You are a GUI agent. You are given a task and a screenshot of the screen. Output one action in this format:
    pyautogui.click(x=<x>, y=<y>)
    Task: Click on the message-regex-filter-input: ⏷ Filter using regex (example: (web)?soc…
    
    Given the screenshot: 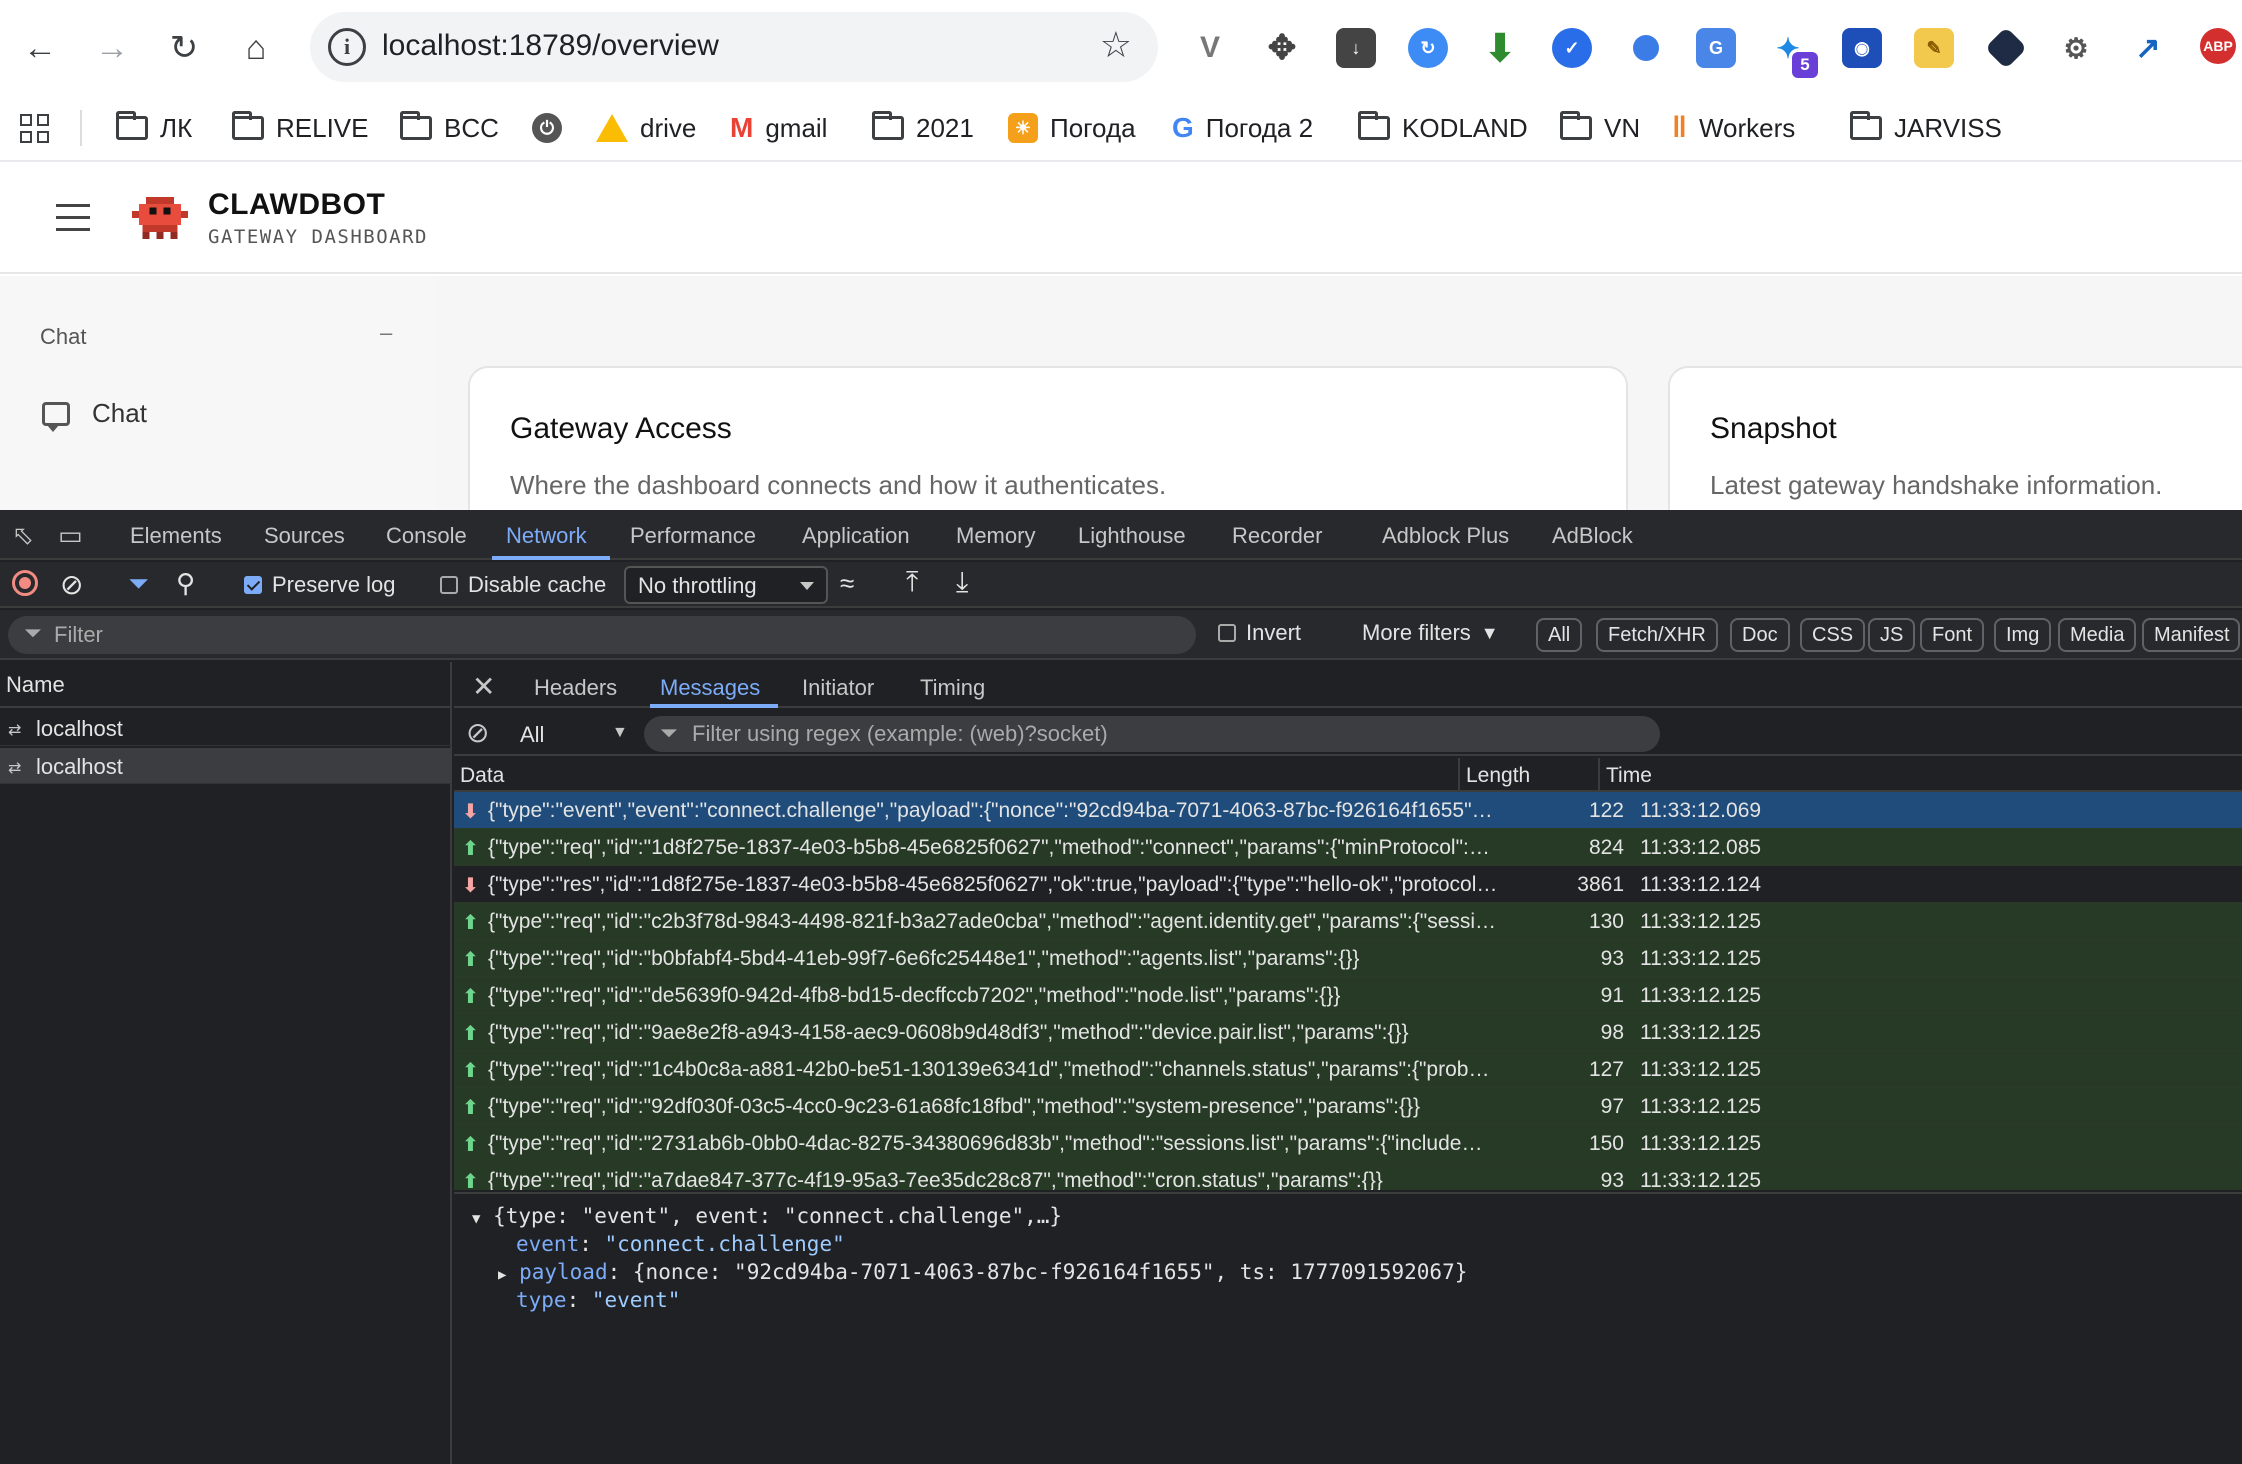 What is the action you would take?
    pyautogui.click(x=1152, y=734)
    